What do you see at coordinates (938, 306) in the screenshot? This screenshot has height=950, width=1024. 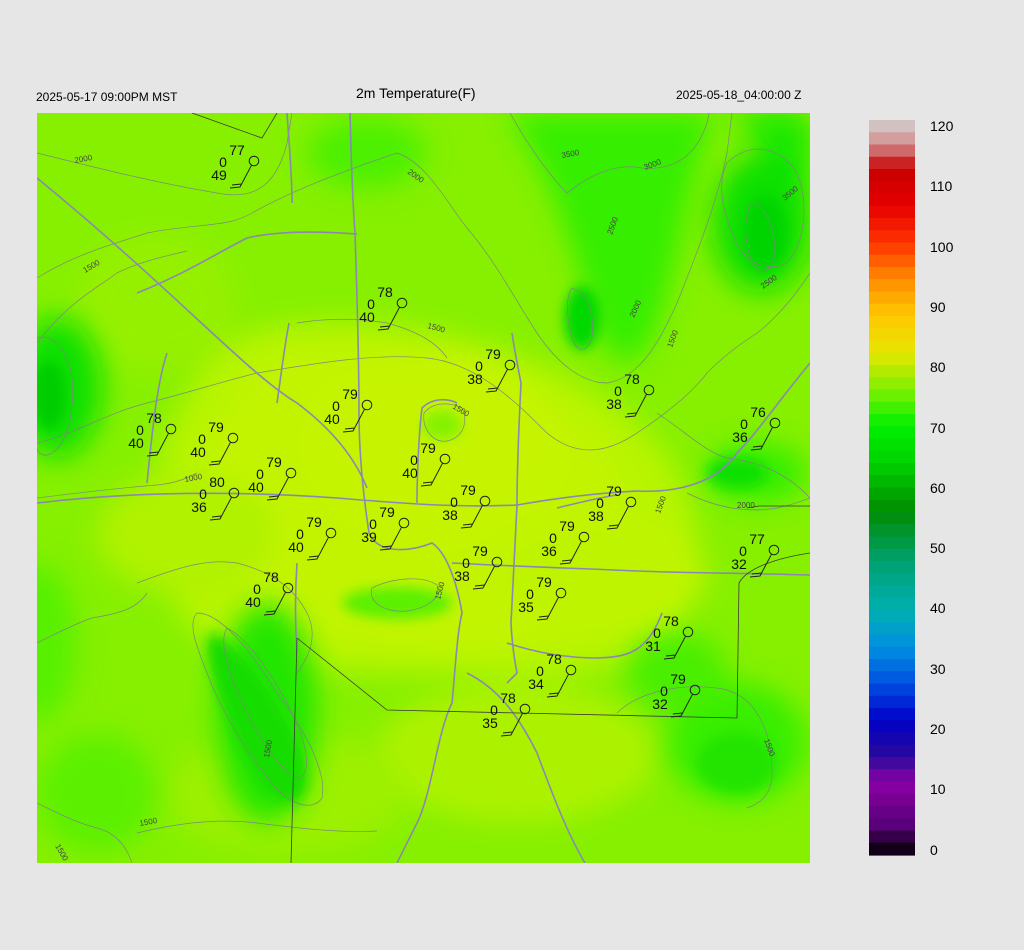 I see `colorbar-tick-label: 90` at bounding box center [938, 306].